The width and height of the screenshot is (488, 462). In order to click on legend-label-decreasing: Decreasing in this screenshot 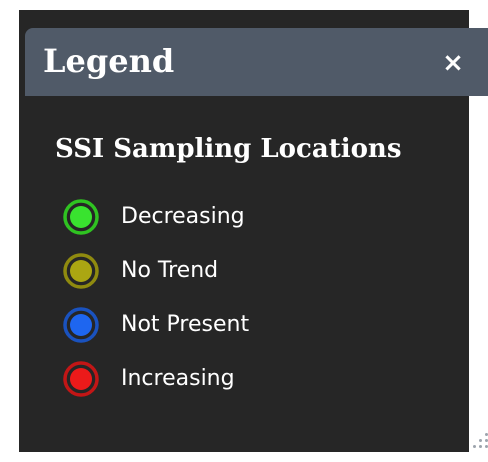, I will do `click(183, 216)`.